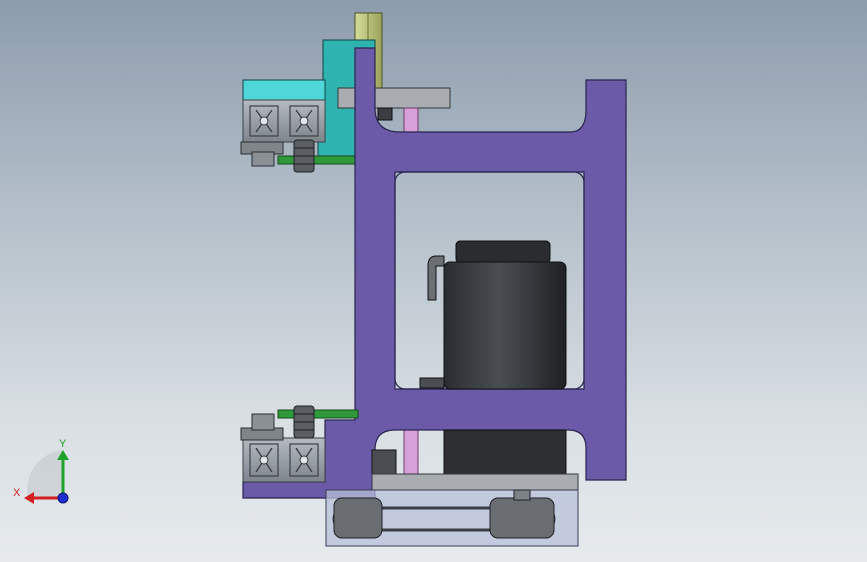 Image resolution: width=867 pixels, height=562 pixels. Describe the element at coordinates (385, 114) in the screenshot. I see `top-fastener` at that location.